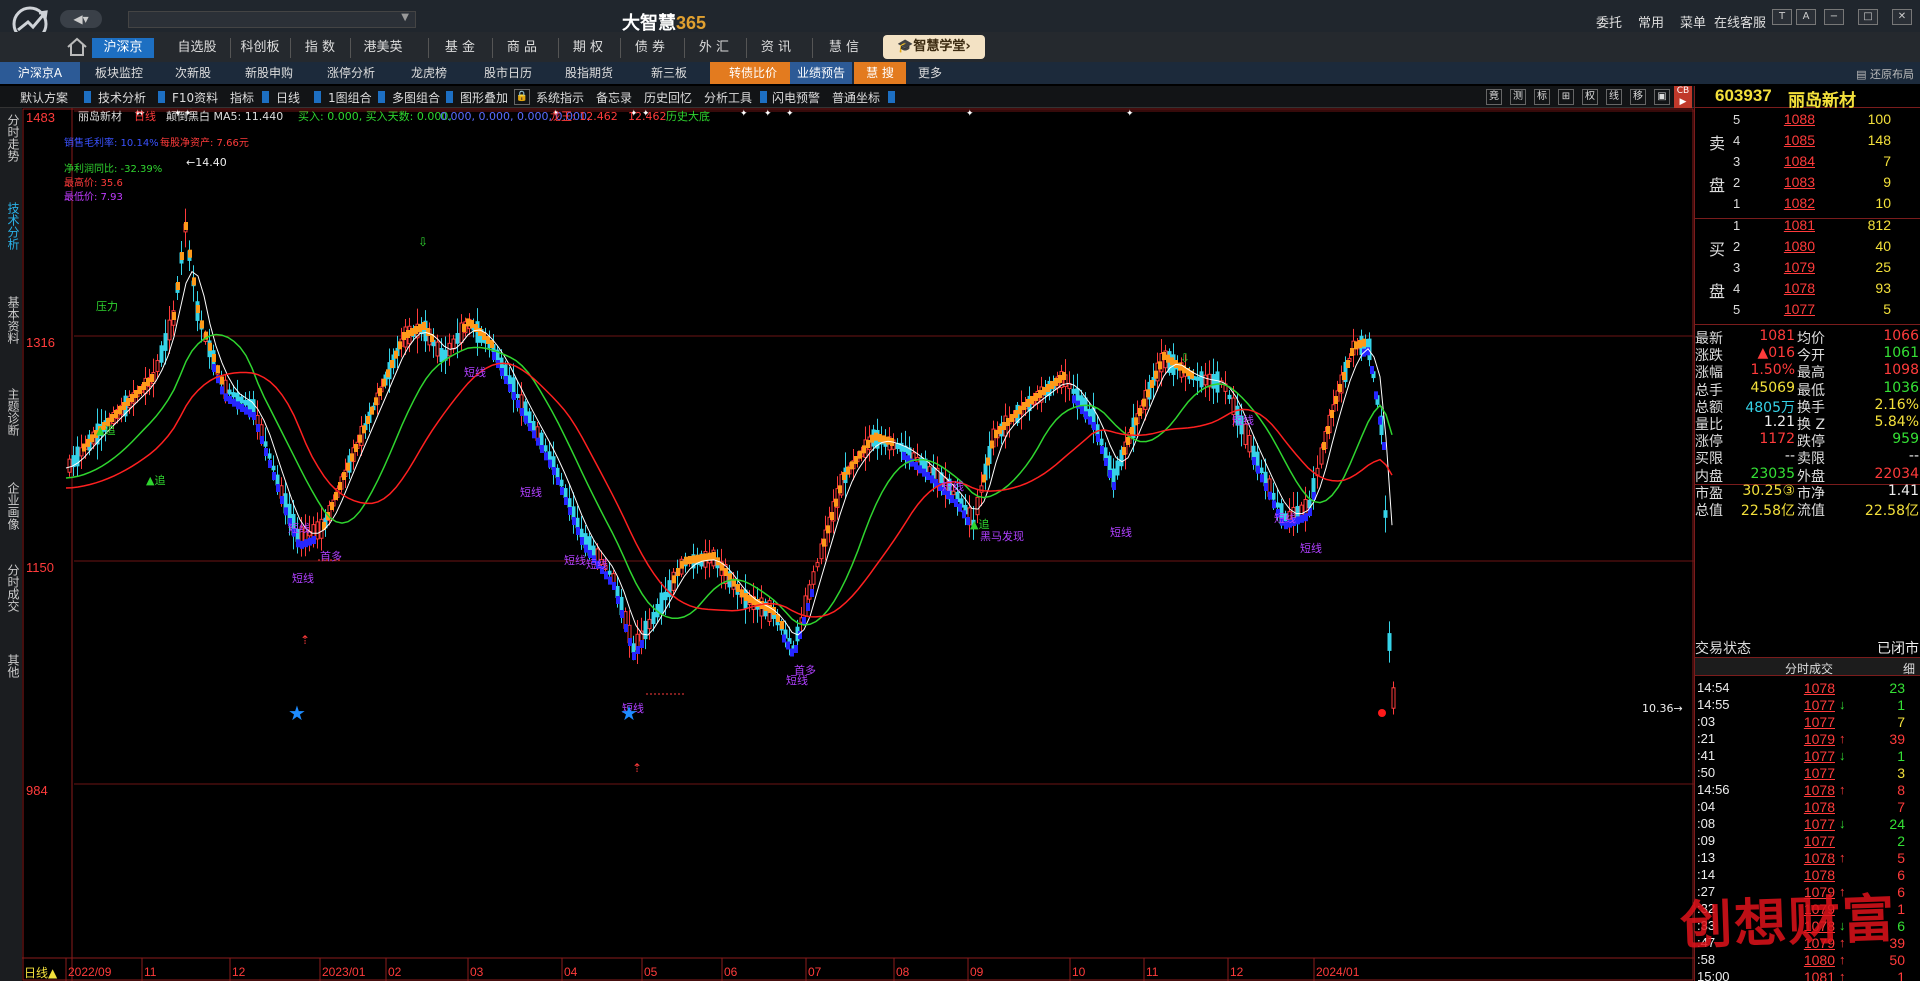 This screenshot has width=1920, height=981. What do you see at coordinates (1494, 97) in the screenshot?
I see `bid-icon: 竟` at bounding box center [1494, 97].